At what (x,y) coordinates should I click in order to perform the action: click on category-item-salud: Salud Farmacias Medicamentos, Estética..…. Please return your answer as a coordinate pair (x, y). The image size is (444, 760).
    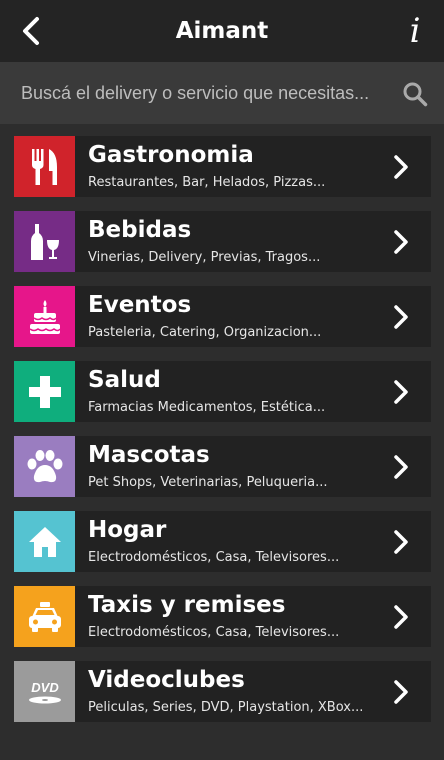
    Looking at the image, I should click on (222, 391).